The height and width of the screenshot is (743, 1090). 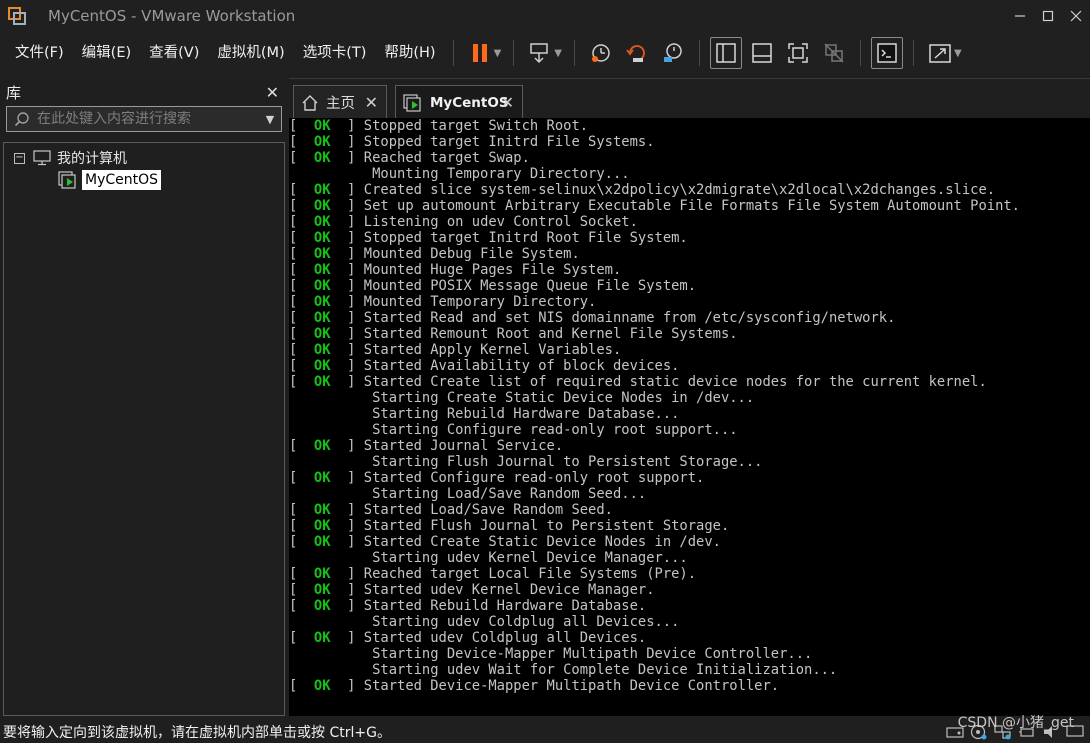 I want to click on tree-node-mycentos: MyCentOS, so click(x=110, y=180).